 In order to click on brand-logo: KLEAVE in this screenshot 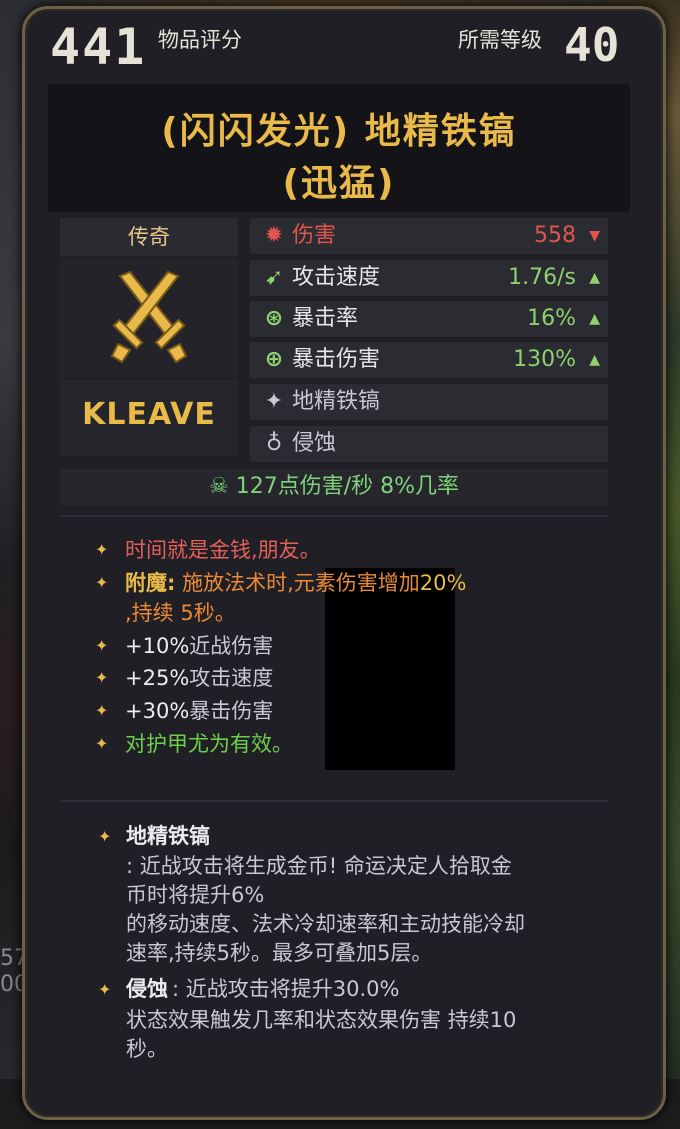, I will do `click(149, 418)`.